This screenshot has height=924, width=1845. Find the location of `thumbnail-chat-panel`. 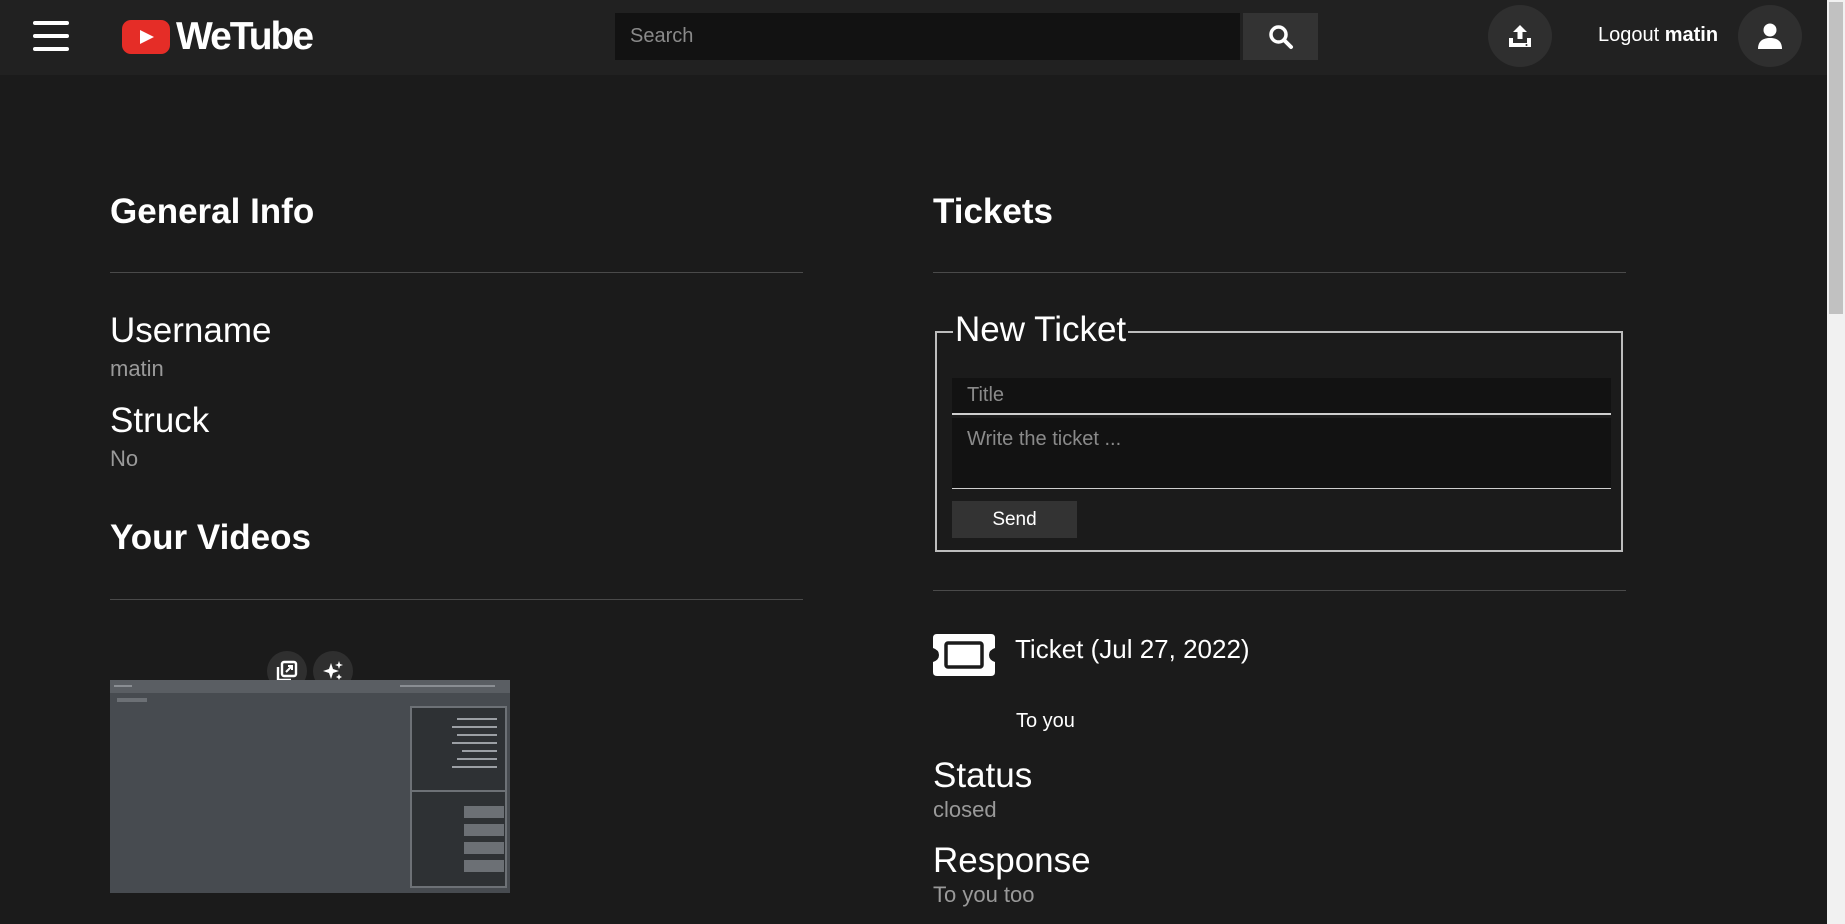

thumbnail-chat-panel is located at coordinates (458, 839).